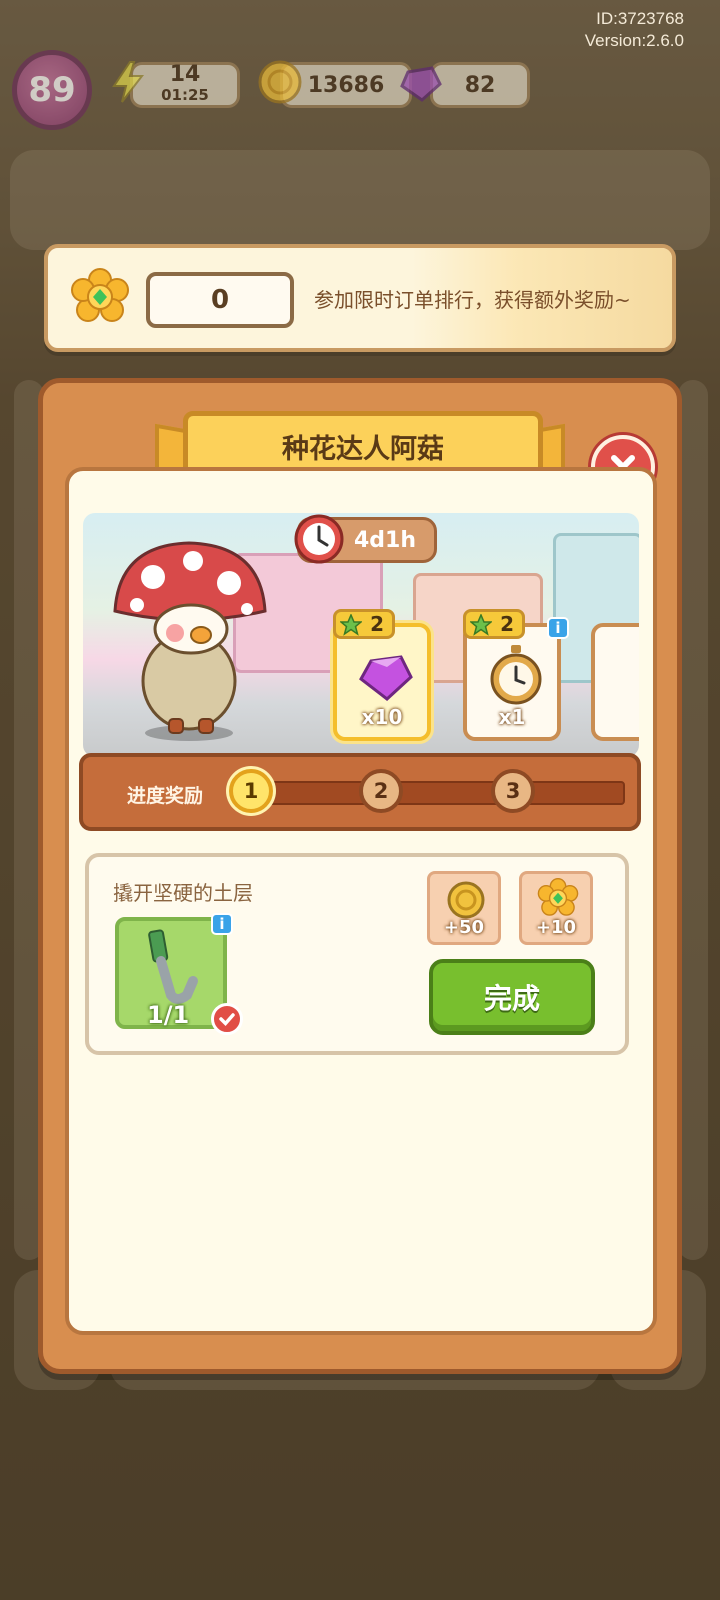 The height and width of the screenshot is (1600, 720). I want to click on reward-coins: +50, so click(464, 908).